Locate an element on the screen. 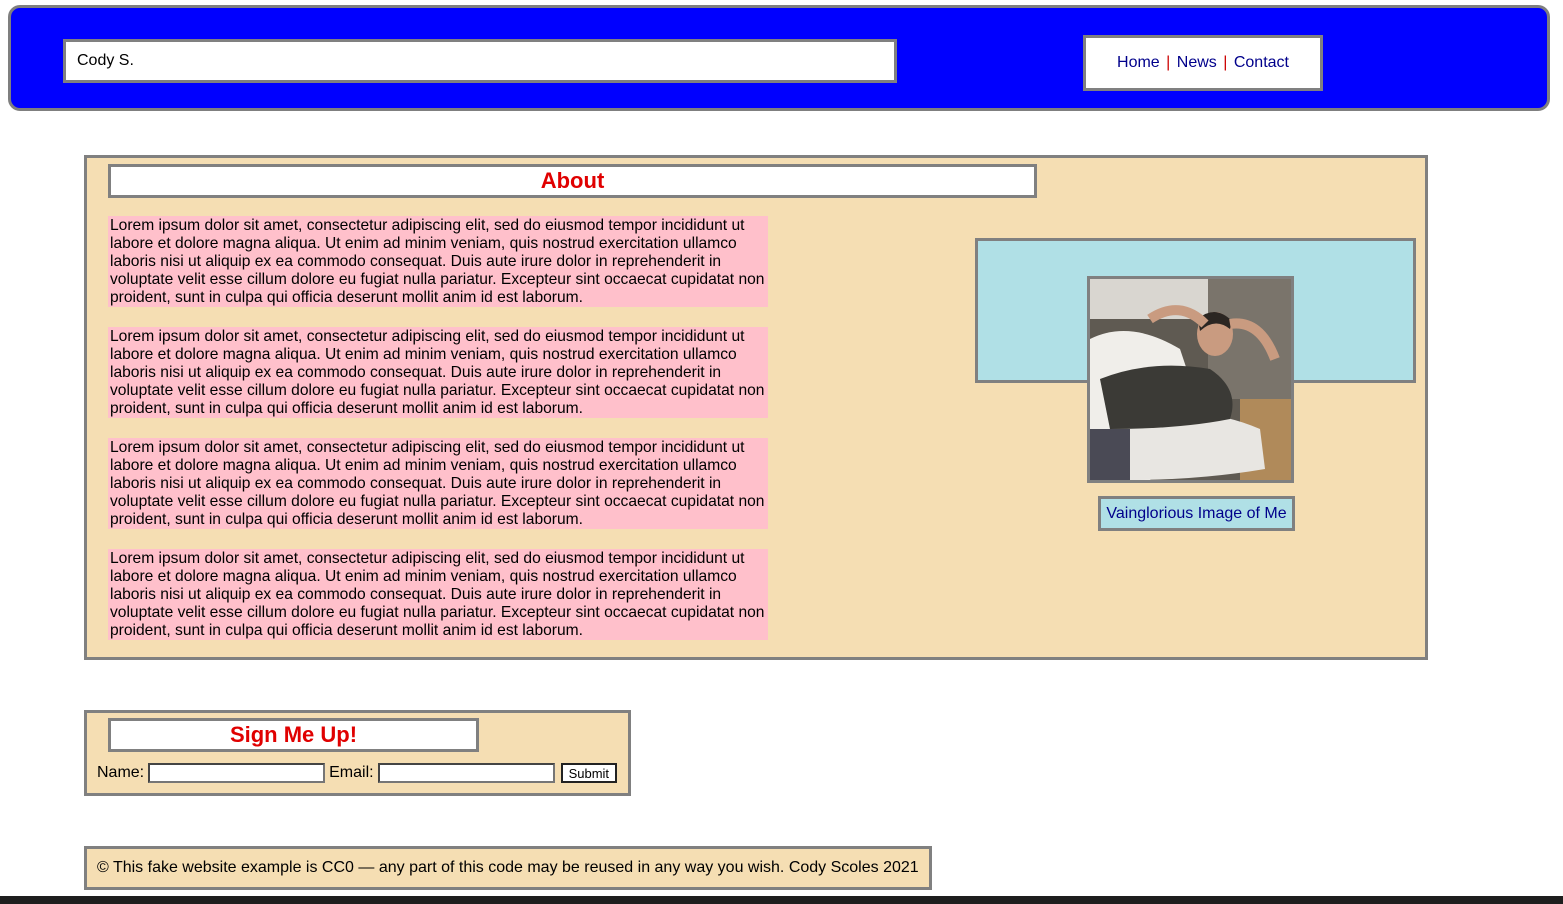 Image resolution: width=1563 pixels, height=904 pixels. email-input is located at coordinates (466, 773).